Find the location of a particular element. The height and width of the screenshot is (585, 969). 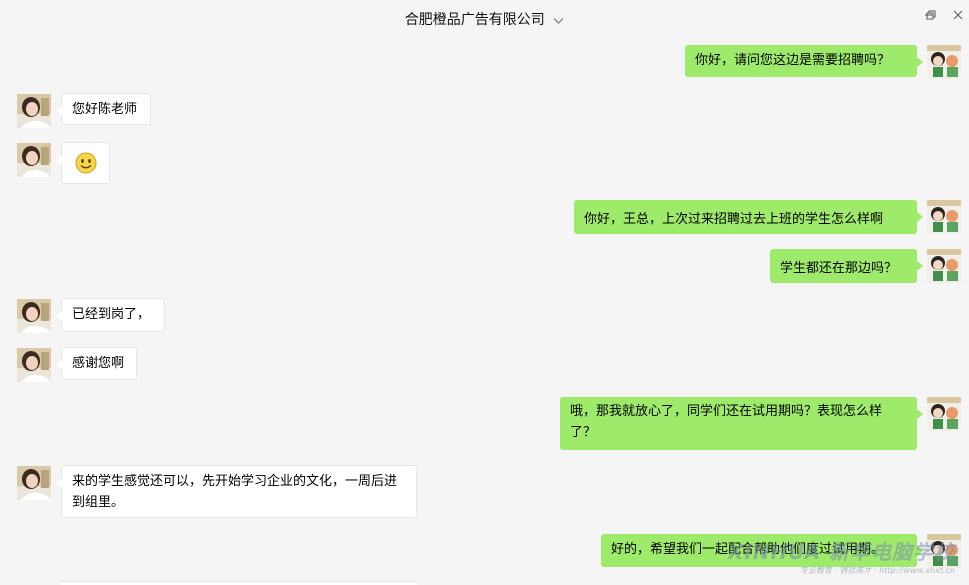

message-bubble: 你好，王总，上次过来招聘过去上班的学生怎么样啊 is located at coordinates (748, 217).